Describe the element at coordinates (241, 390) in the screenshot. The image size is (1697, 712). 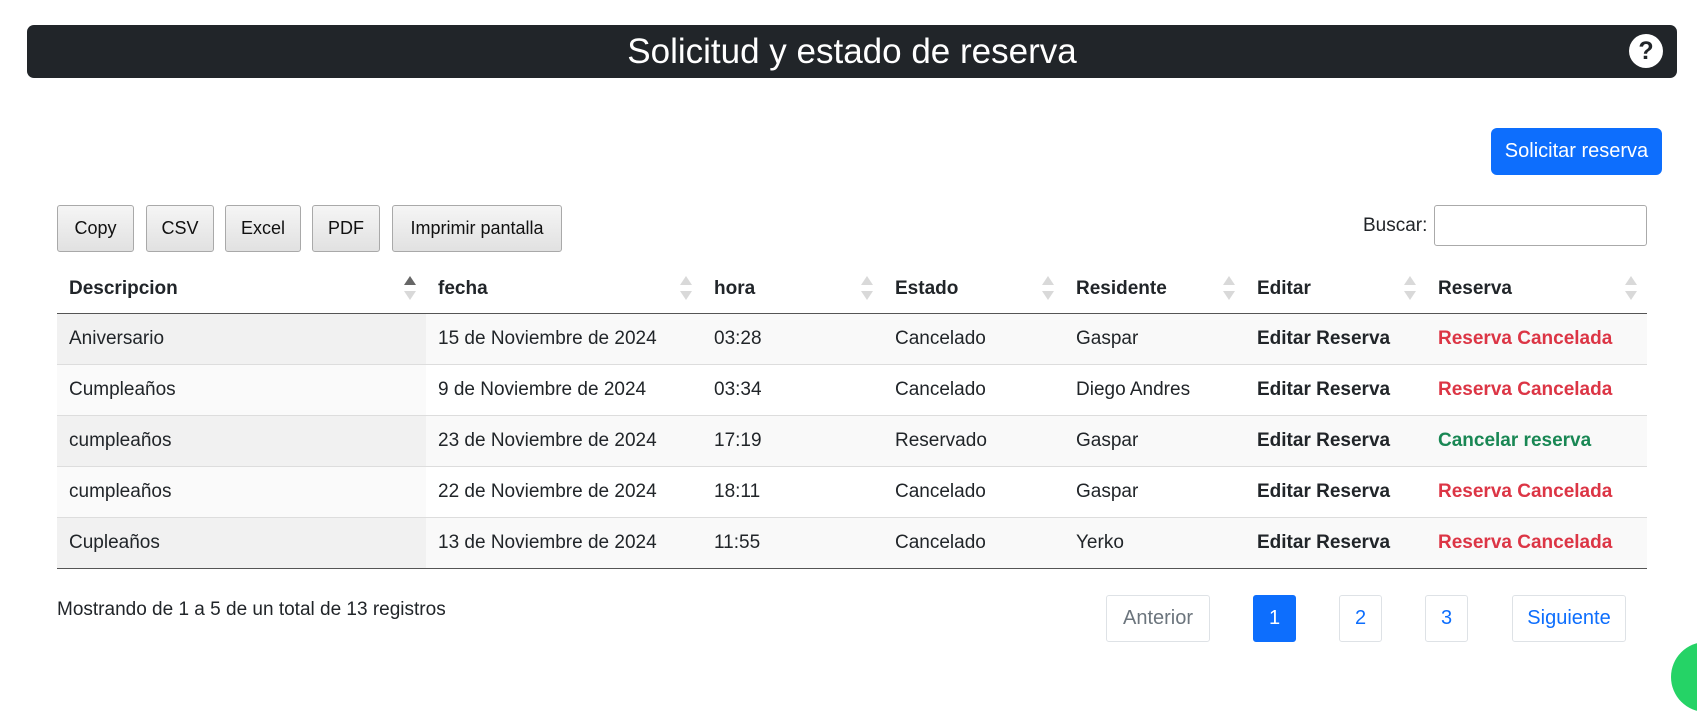
I see `cell-descripcion: Cumpleaños` at that location.